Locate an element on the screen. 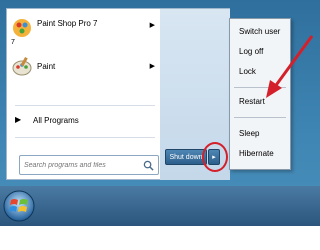  start-search-box is located at coordinates (89, 165).